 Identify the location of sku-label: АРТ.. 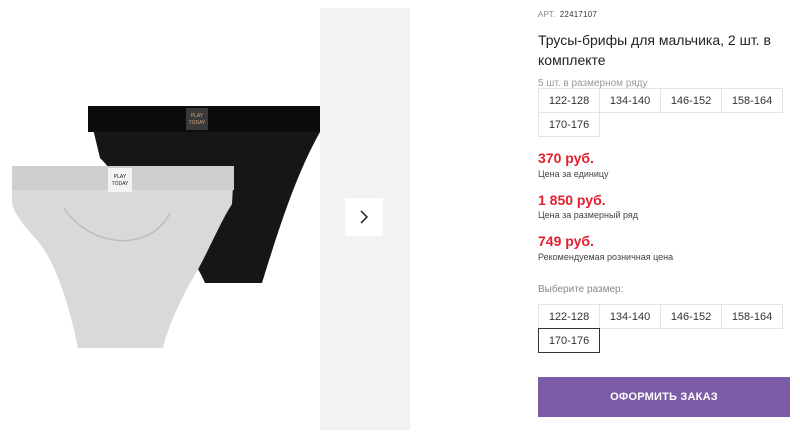
(547, 14).